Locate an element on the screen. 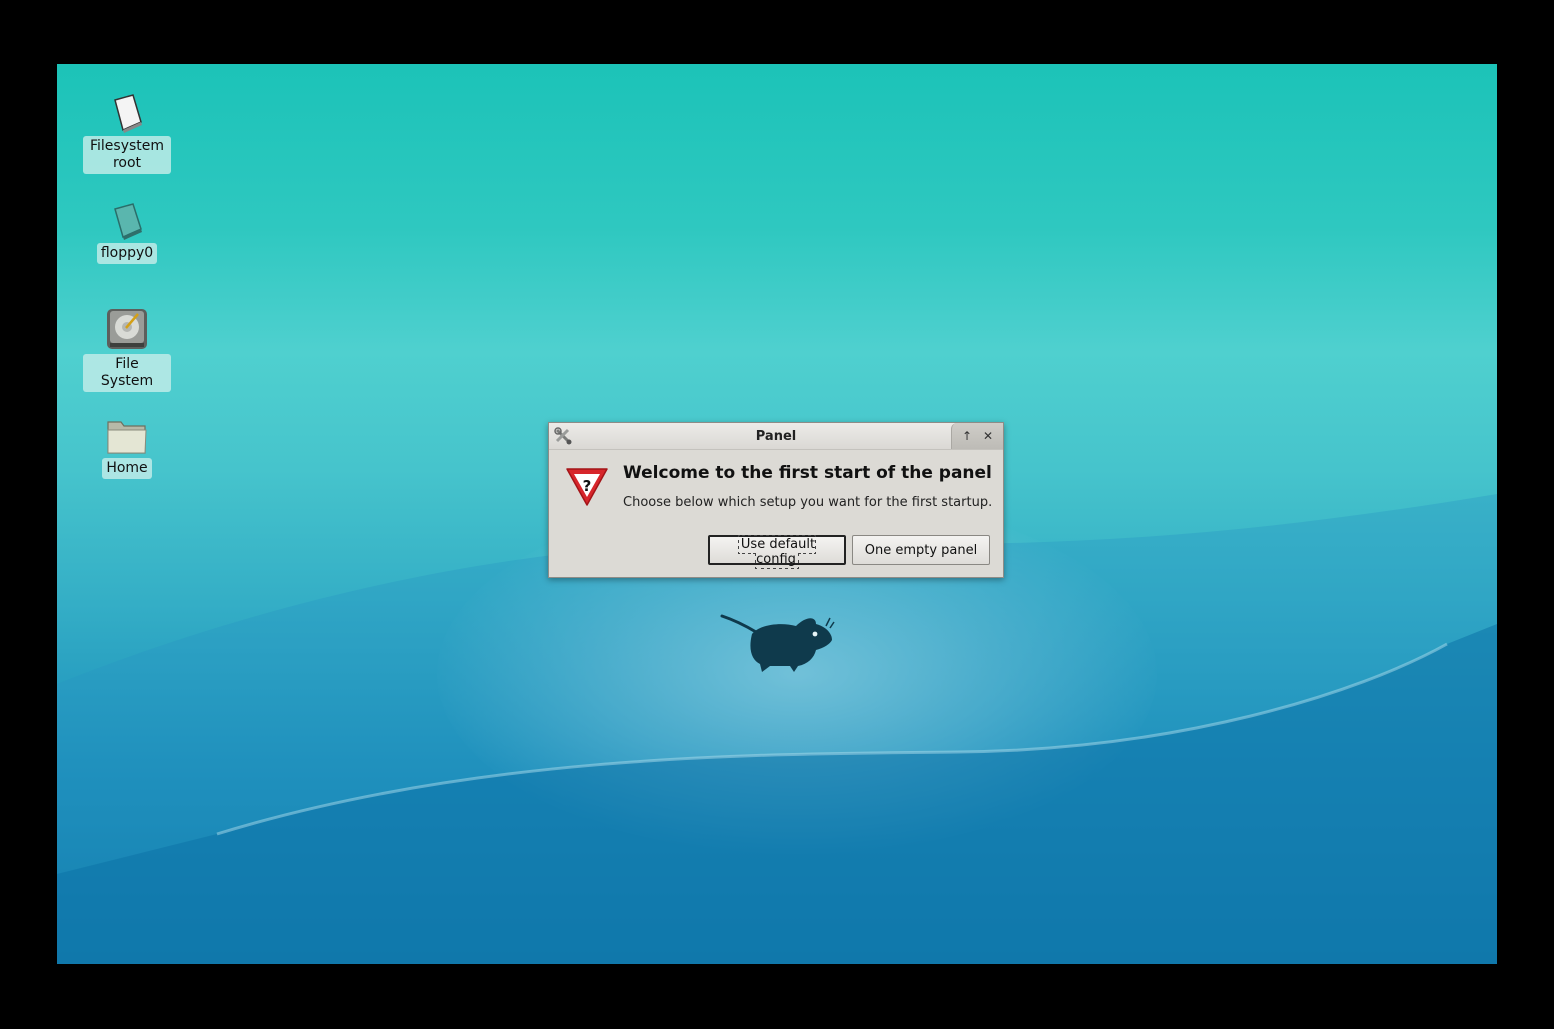 The height and width of the screenshot is (1029, 1554). close-button: ✕ is located at coordinates (988, 436).